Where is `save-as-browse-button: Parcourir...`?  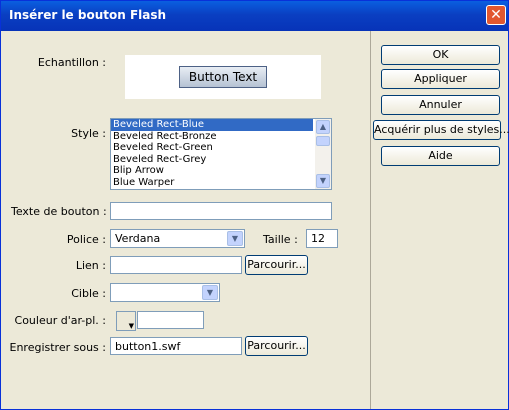
save-as-browse-button: Parcourir... is located at coordinates (276, 346).